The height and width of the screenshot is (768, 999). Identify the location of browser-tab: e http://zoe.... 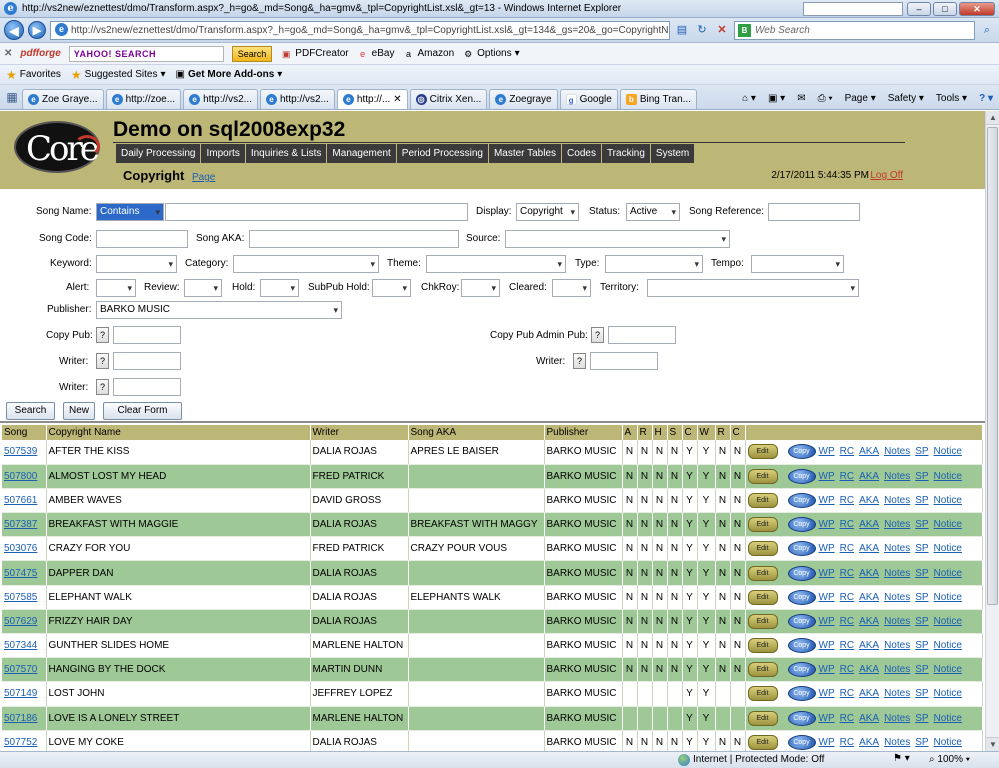
(143, 99).